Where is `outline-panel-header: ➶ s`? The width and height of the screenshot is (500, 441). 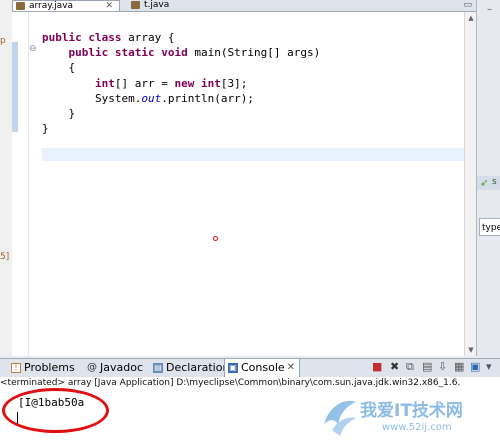
outline-panel-header: ➶ s is located at coordinates (488, 183).